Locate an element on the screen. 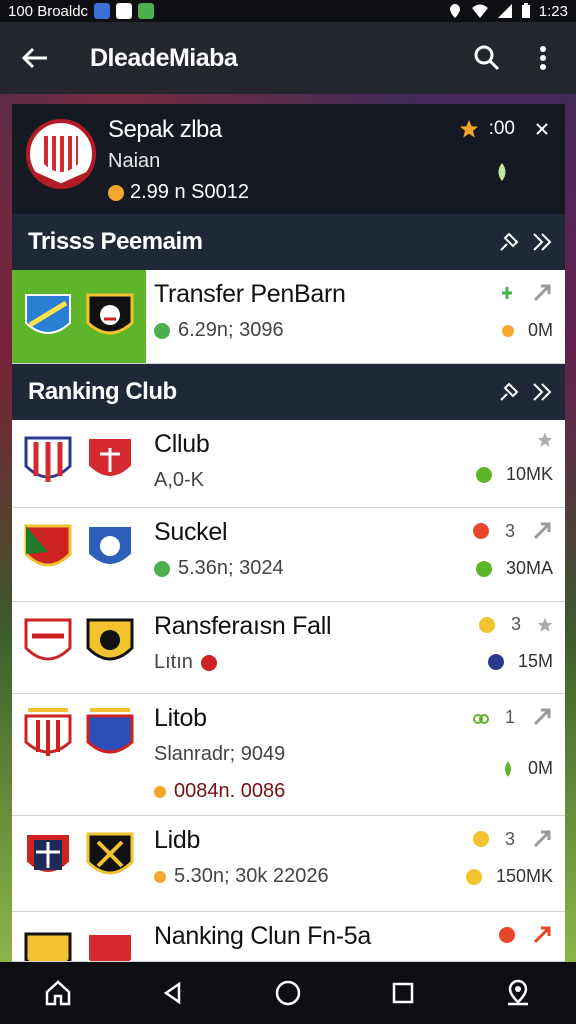  club-stat: 2.99 n S0012 is located at coordinates (189, 192).